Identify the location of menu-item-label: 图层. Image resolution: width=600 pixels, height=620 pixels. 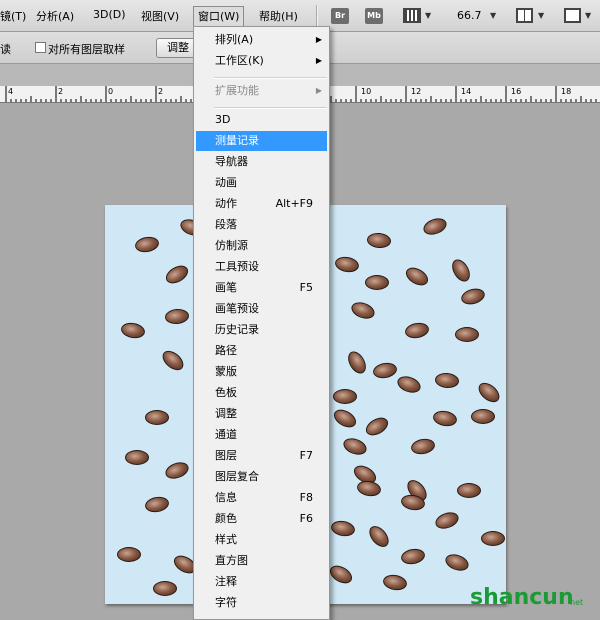
(226, 455).